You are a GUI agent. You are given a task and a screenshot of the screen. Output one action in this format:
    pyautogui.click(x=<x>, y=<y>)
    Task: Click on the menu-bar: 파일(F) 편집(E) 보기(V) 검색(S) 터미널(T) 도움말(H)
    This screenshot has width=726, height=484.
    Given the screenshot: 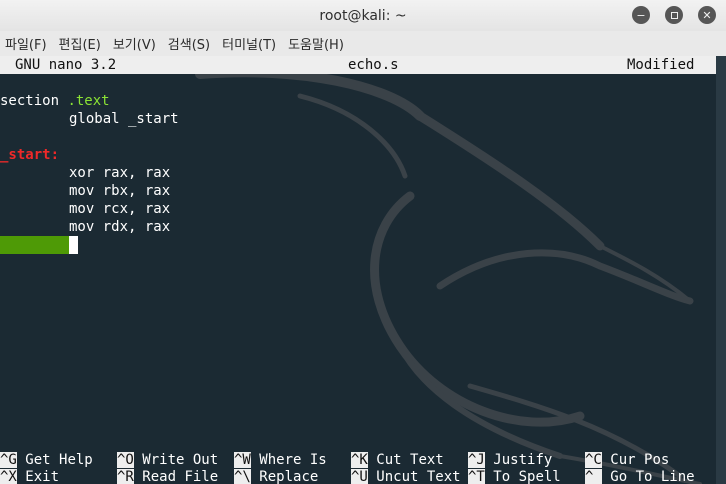 What is the action you would take?
    pyautogui.click(x=363, y=44)
    